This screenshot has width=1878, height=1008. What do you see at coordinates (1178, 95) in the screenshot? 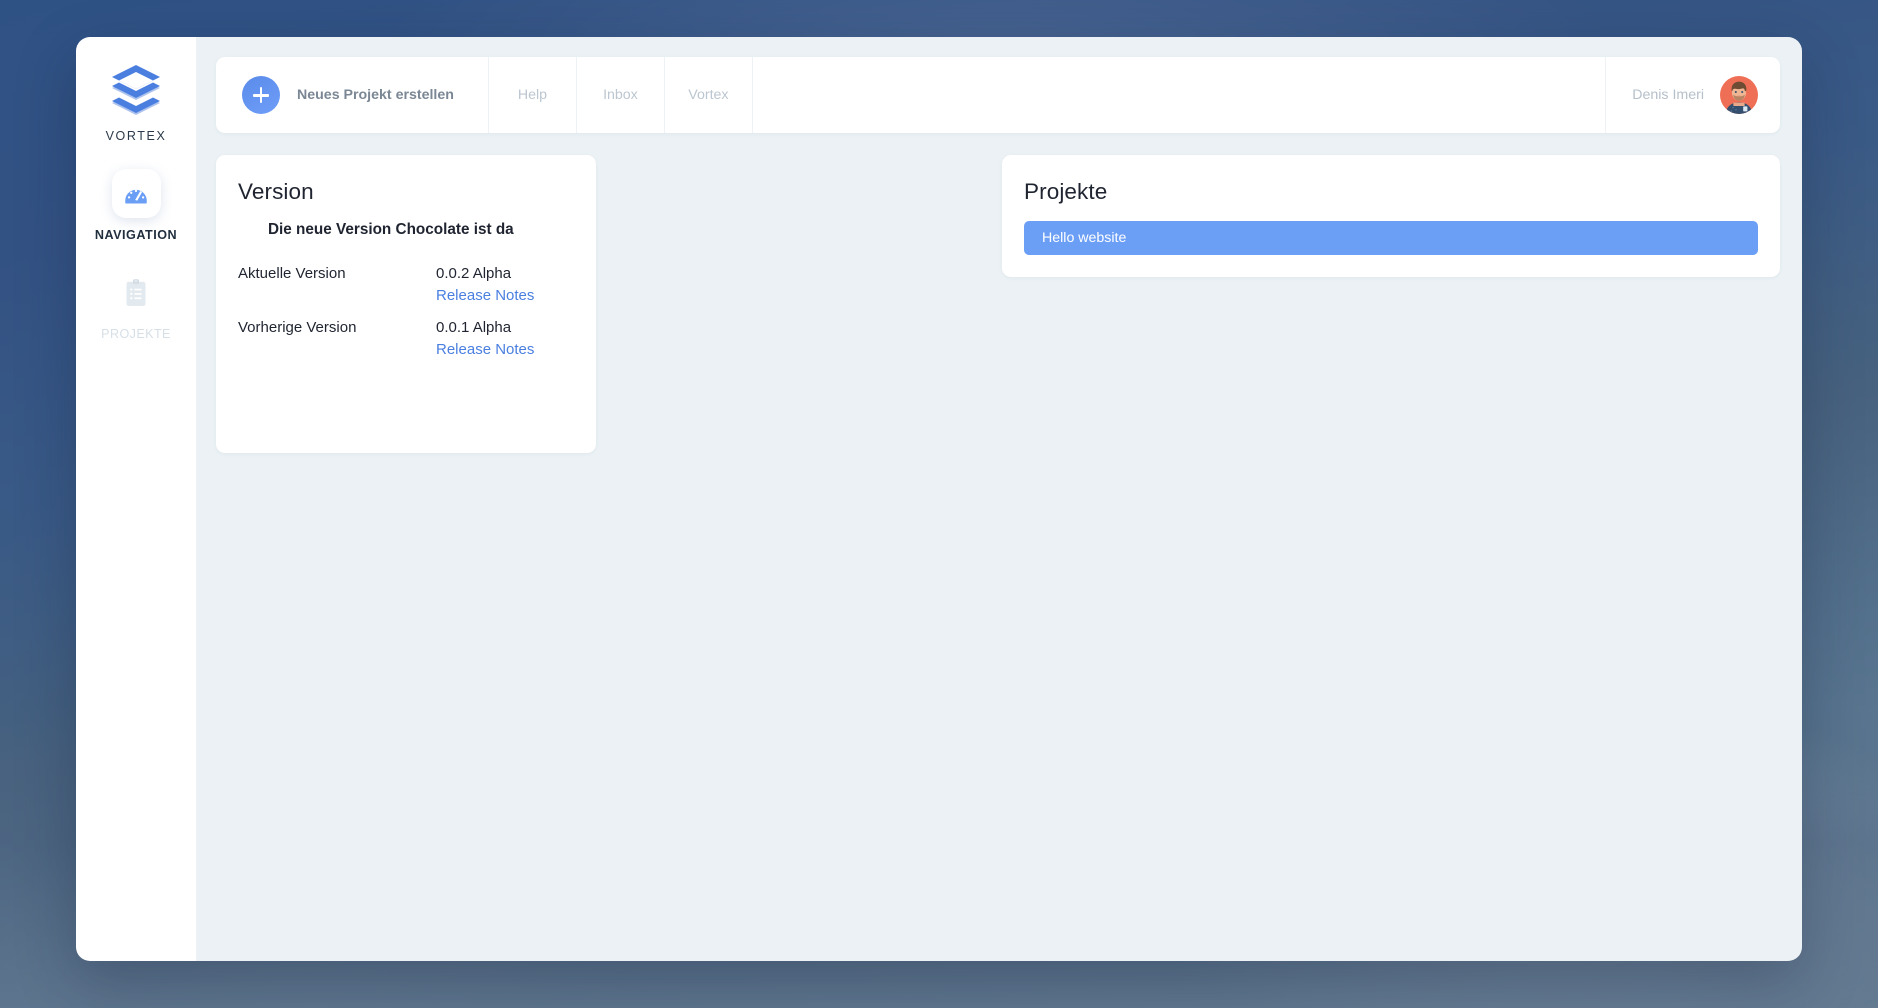
I see `topbar-spacer` at bounding box center [1178, 95].